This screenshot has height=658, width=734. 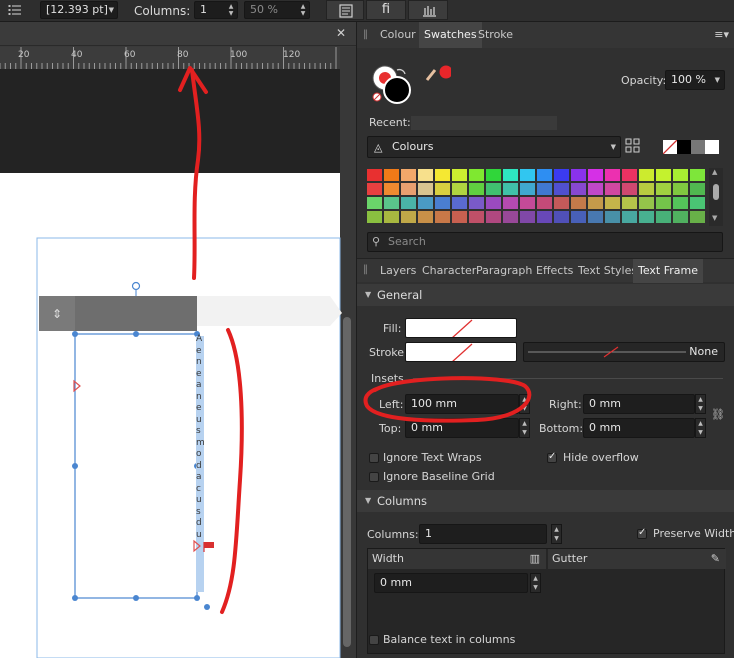 I want to click on baseline-button, so click(x=428, y=10).